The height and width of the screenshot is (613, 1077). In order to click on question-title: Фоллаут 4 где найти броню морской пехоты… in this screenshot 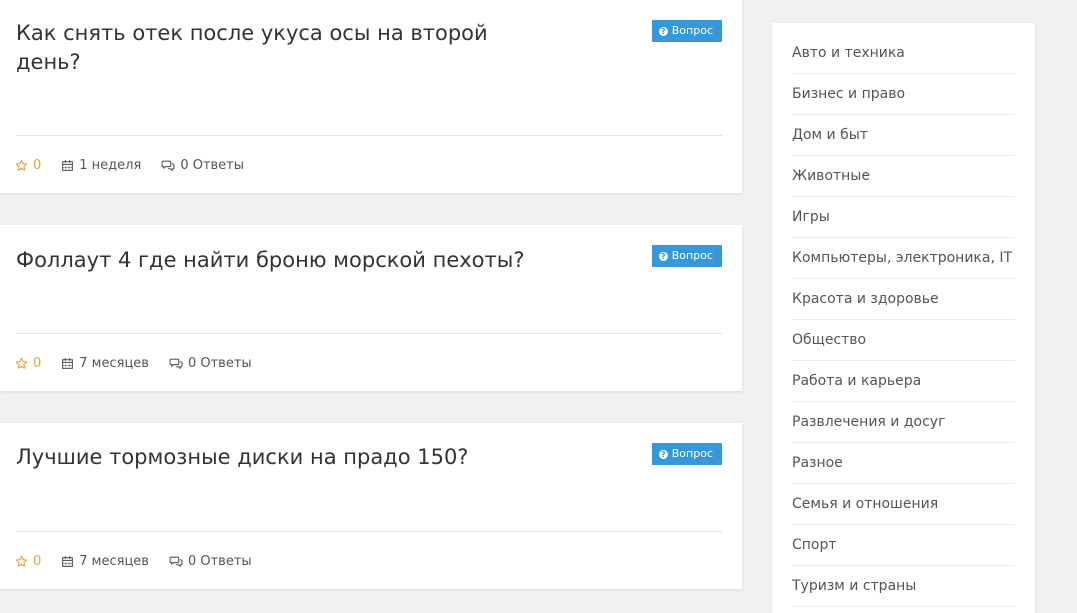, I will do `click(276, 260)`.